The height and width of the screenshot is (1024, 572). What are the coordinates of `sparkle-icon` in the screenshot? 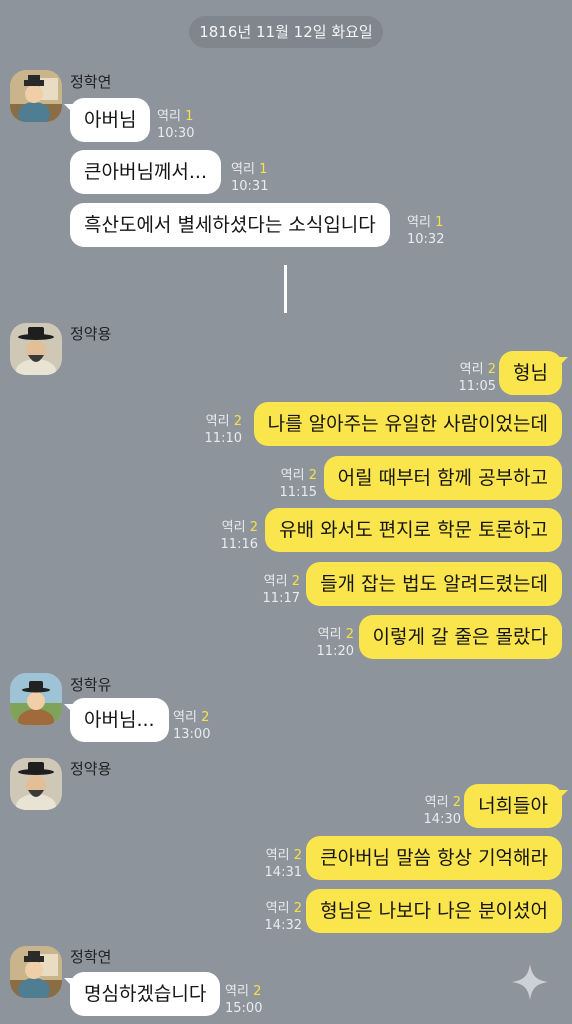 It's located at (530, 982).